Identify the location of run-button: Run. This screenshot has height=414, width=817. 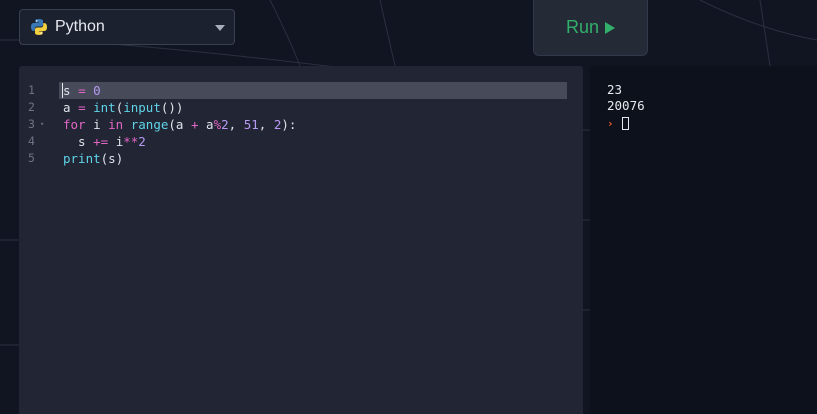
(590, 28).